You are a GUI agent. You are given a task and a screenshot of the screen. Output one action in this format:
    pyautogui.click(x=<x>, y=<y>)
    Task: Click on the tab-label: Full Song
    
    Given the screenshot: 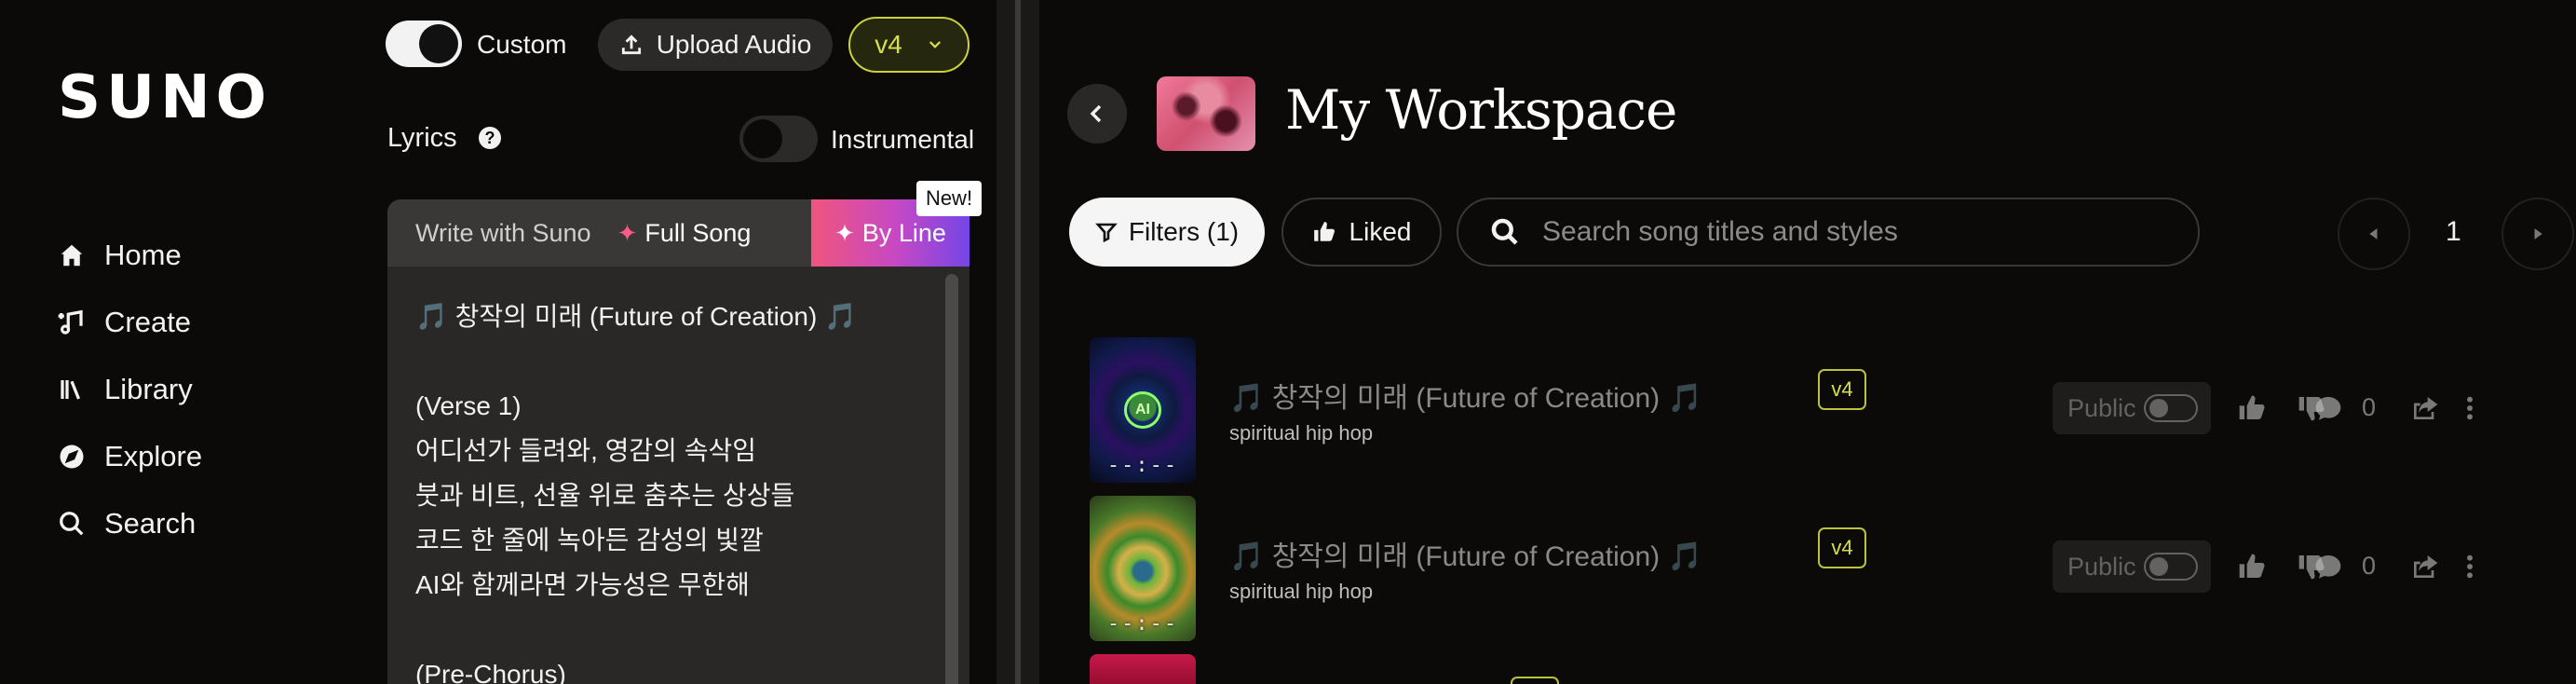 What is the action you would take?
    pyautogui.click(x=698, y=232)
    